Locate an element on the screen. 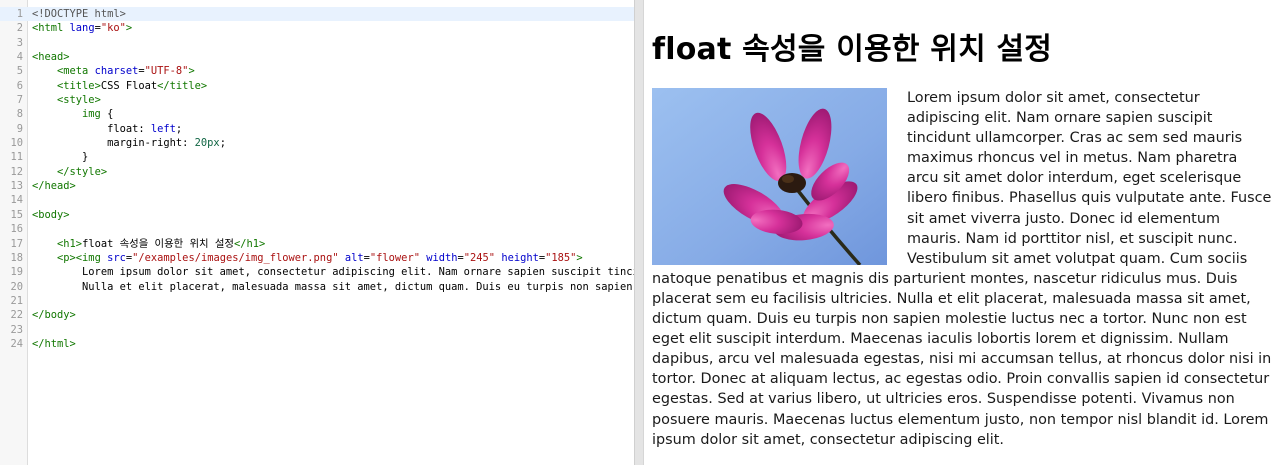 The image size is (1280, 465). line-number: 14 is located at coordinates (16, 200).